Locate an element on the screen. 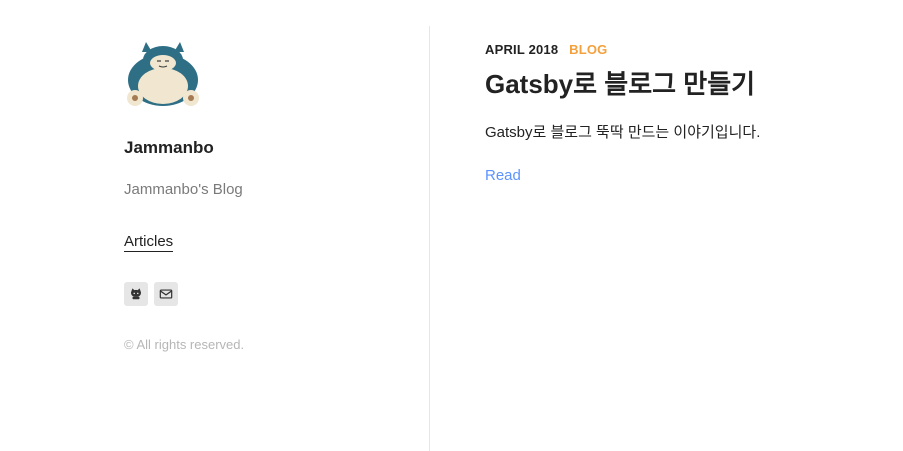 The image size is (903, 451). email-icon is located at coordinates (166, 294).